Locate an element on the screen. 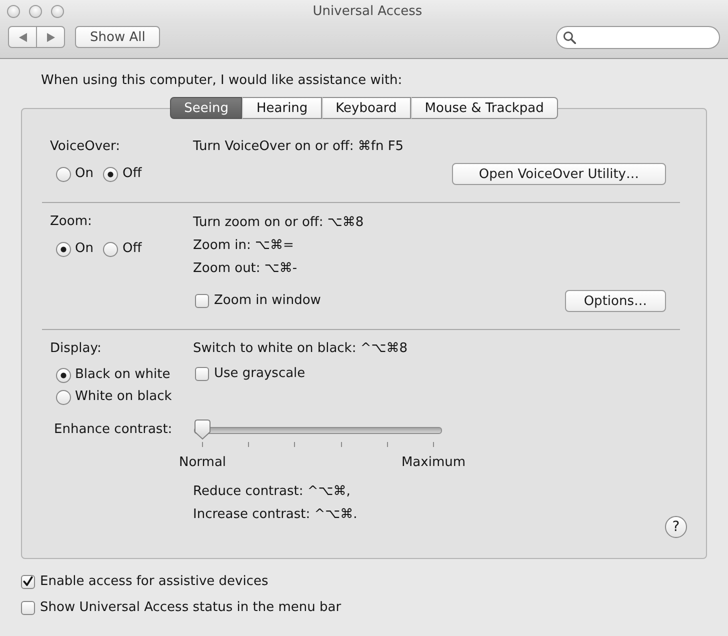 The height and width of the screenshot is (636, 728). checkbox: Use grayscale is located at coordinates (250, 374).